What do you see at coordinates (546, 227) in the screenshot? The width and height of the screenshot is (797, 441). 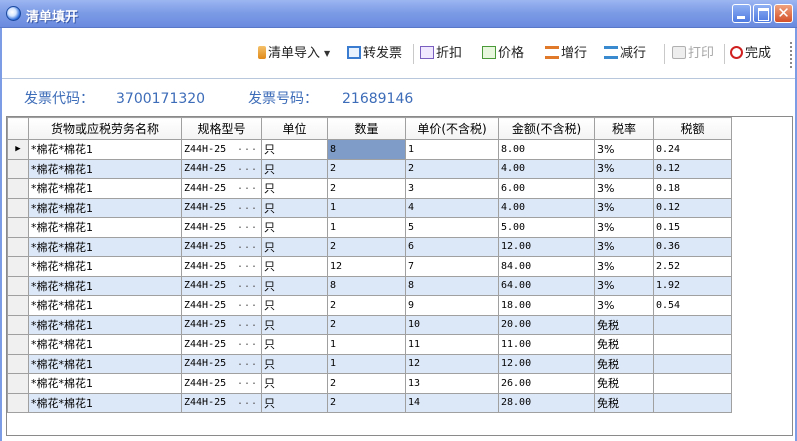 I see `cell-amount: 5.00` at bounding box center [546, 227].